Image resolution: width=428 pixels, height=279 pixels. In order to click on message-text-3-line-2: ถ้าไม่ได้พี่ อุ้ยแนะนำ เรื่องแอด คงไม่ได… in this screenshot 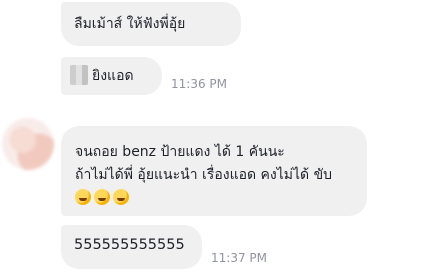, I will do `click(204, 175)`.